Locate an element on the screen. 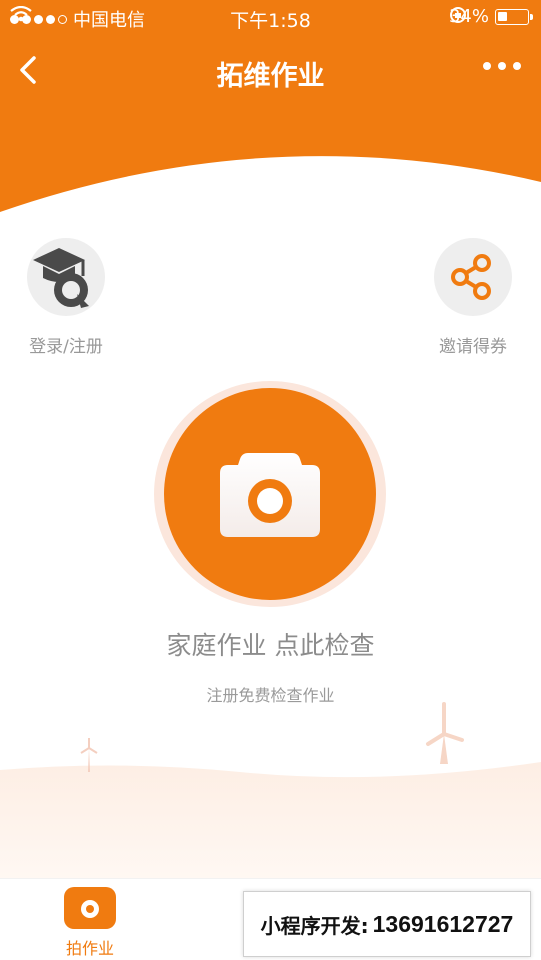 The height and width of the screenshot is (960, 541). login-register-label: 登录/注册 is located at coordinates (66, 347).